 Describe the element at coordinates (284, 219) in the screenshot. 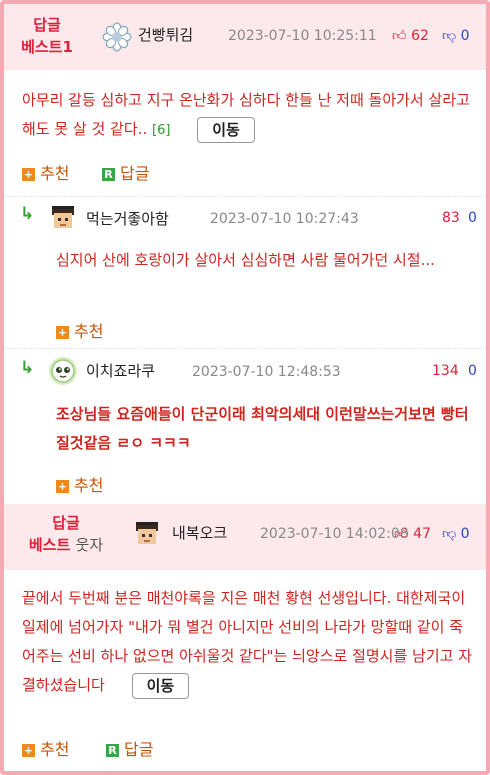

I see `comment-date: 2023-07-10 10:27:43` at that location.